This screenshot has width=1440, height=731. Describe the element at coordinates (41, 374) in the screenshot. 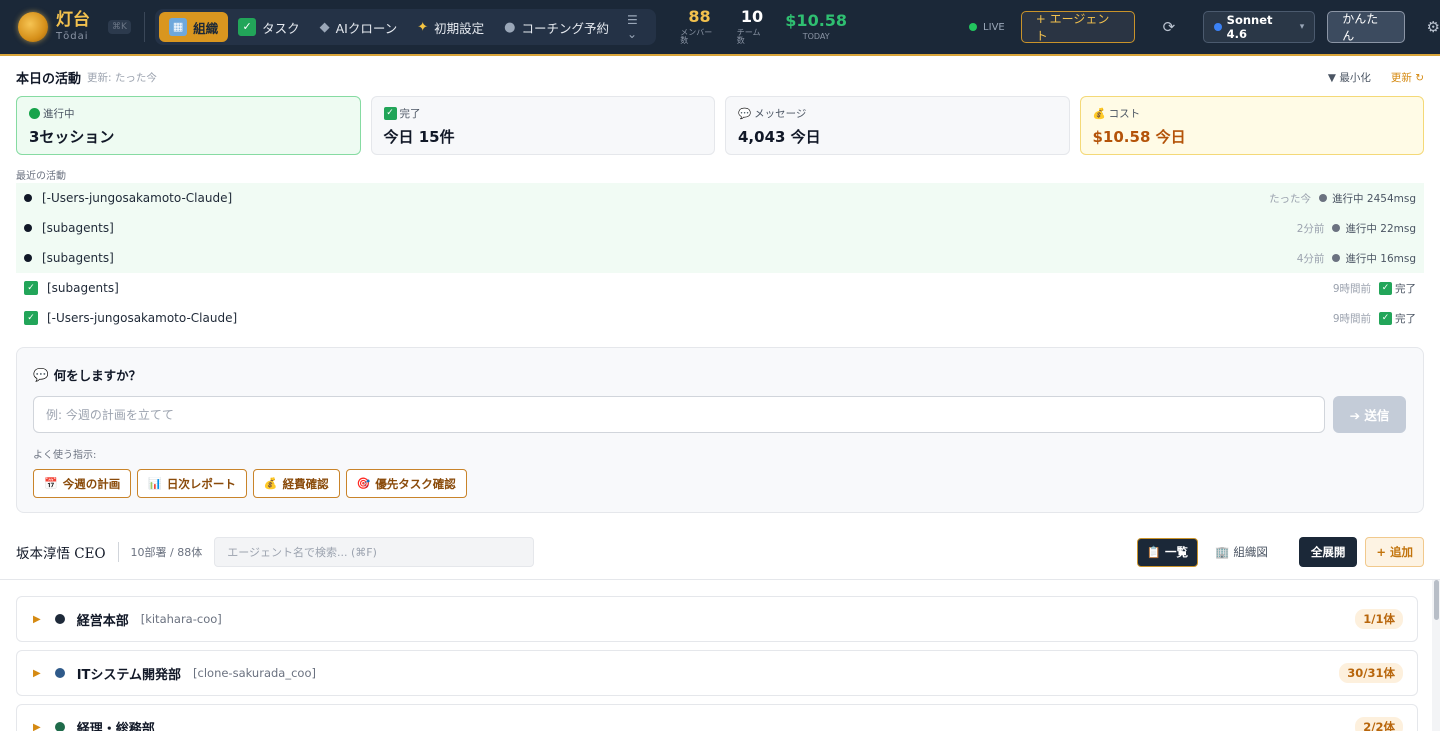

I see `speech-bubble-icon: 💬` at that location.